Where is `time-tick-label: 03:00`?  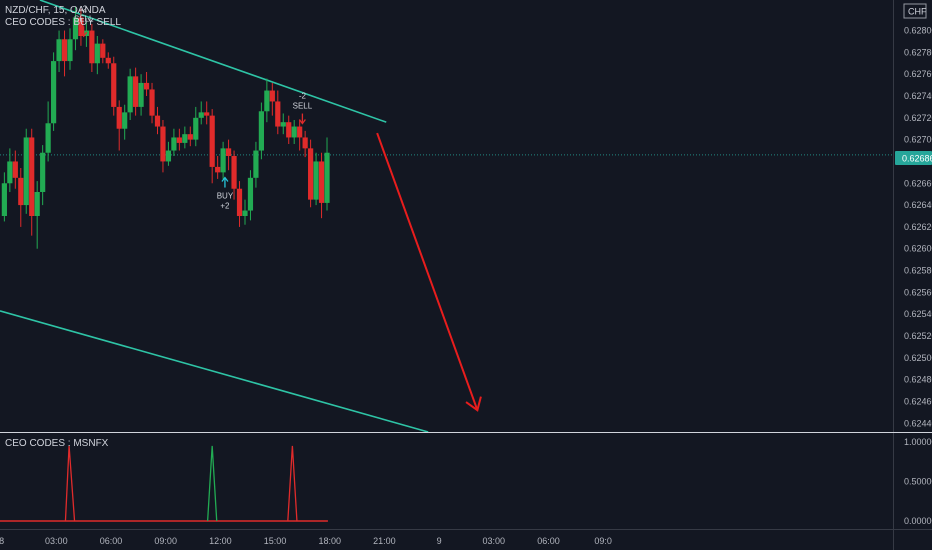 time-tick-label: 03:00 is located at coordinates (56, 541).